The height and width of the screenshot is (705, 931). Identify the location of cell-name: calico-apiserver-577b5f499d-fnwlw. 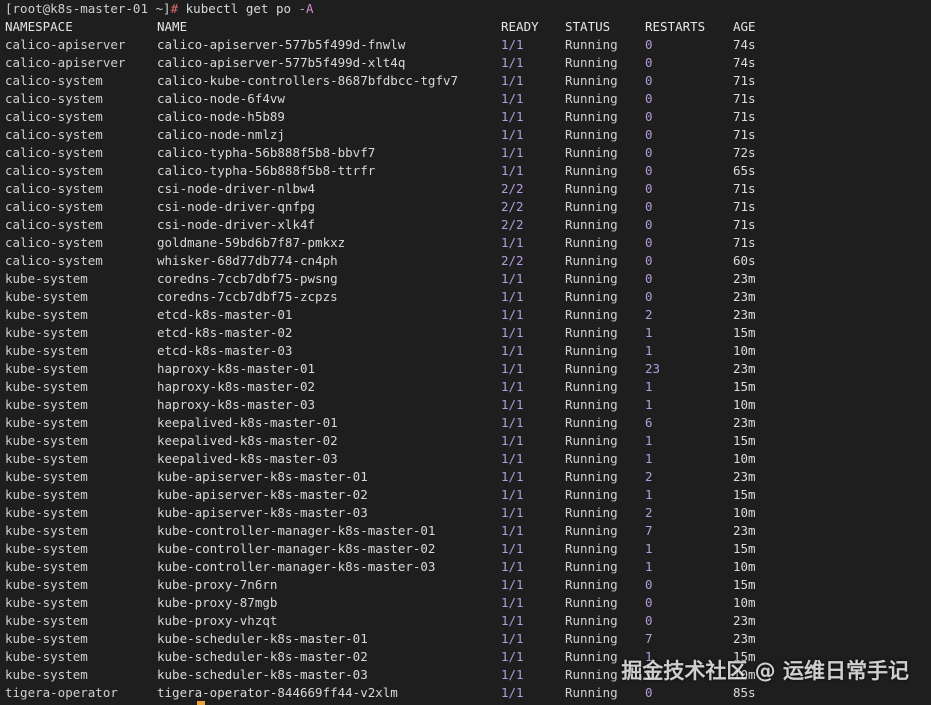
(281, 44).